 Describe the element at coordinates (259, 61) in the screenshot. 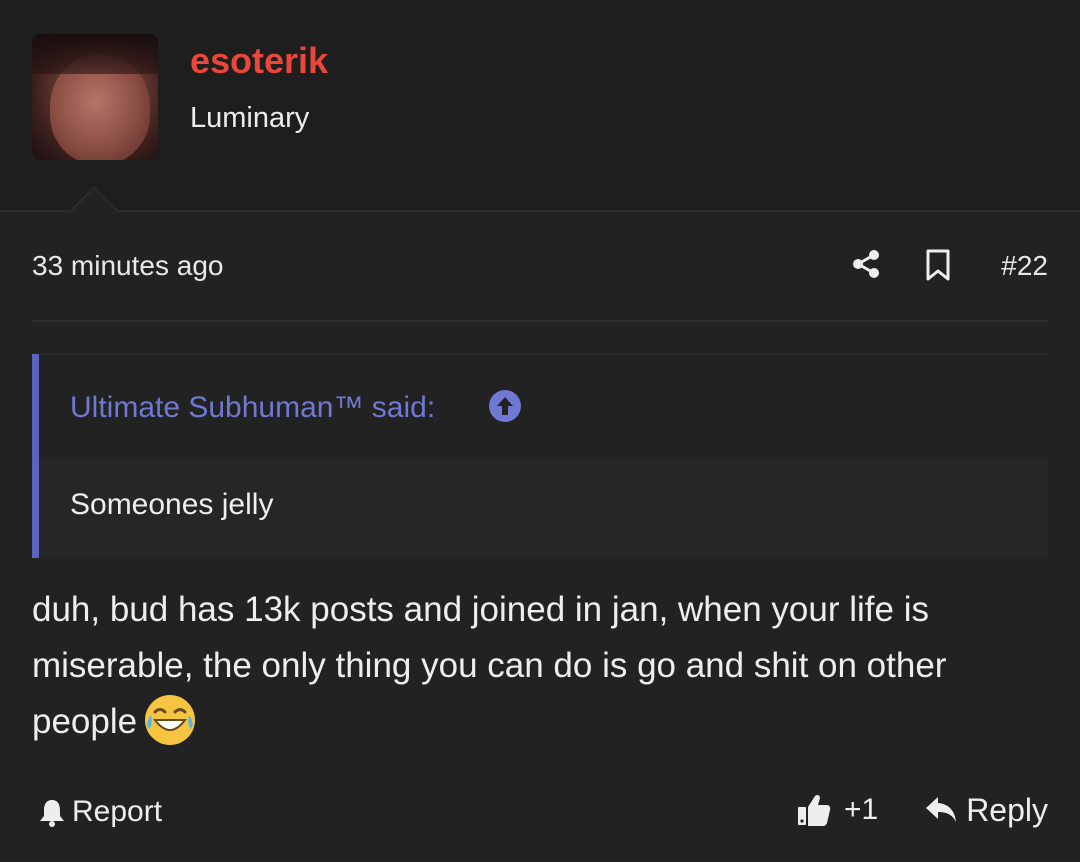

I see `username-link: esoterik` at that location.